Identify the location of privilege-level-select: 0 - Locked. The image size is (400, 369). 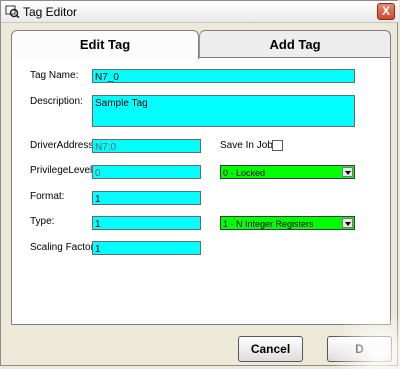
(287, 172).